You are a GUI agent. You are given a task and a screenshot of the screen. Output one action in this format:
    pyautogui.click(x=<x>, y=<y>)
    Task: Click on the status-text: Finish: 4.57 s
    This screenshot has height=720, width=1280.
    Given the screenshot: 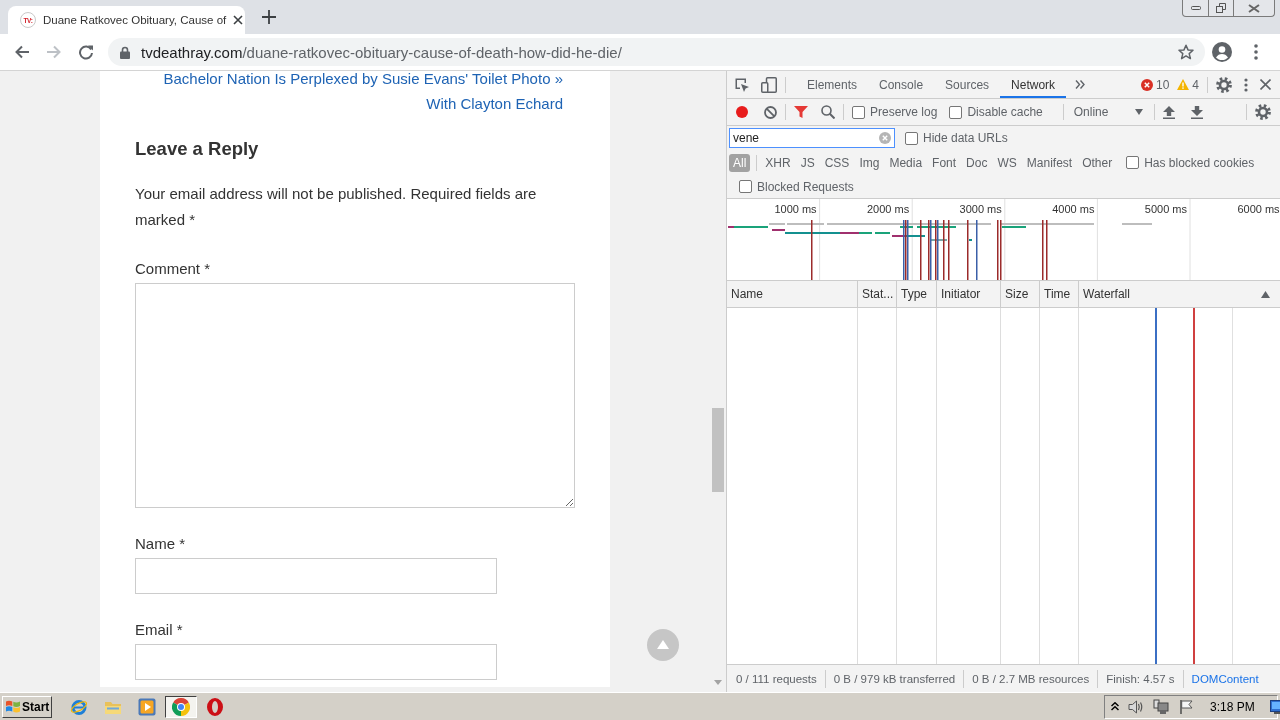 What is the action you would take?
    pyautogui.click(x=1141, y=678)
    